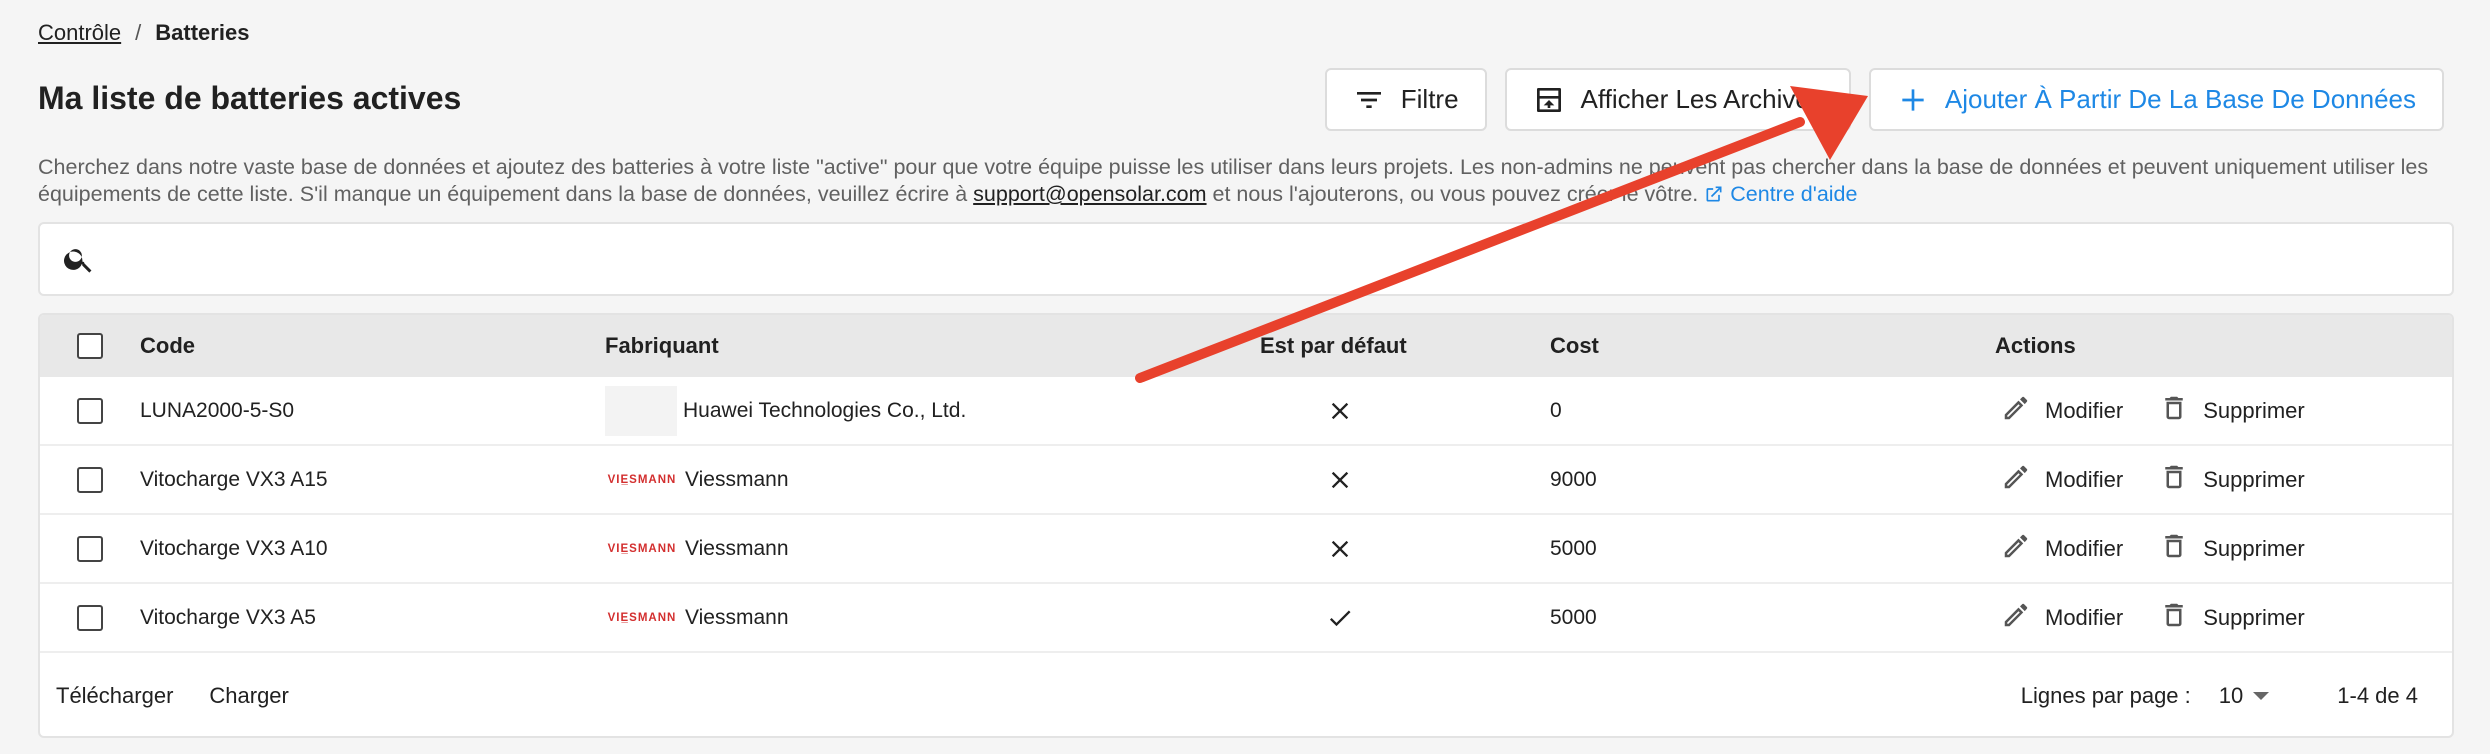 The image size is (2490, 754). I want to click on breadcrumb-current: Batteries, so click(202, 32).